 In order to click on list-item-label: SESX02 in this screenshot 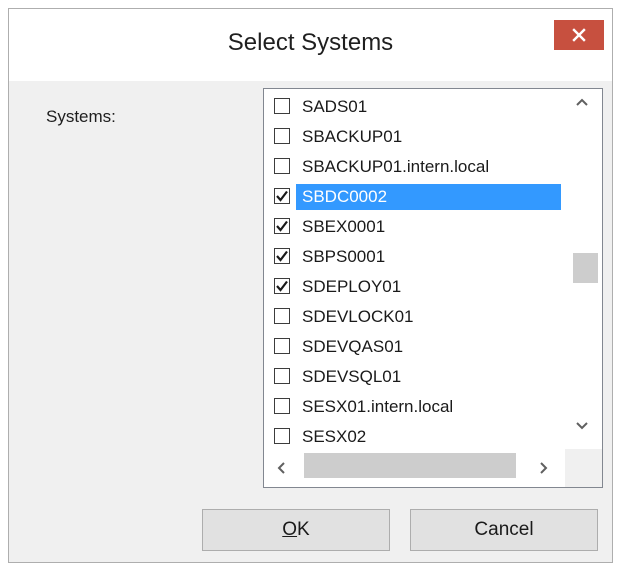, I will do `click(334, 436)`.